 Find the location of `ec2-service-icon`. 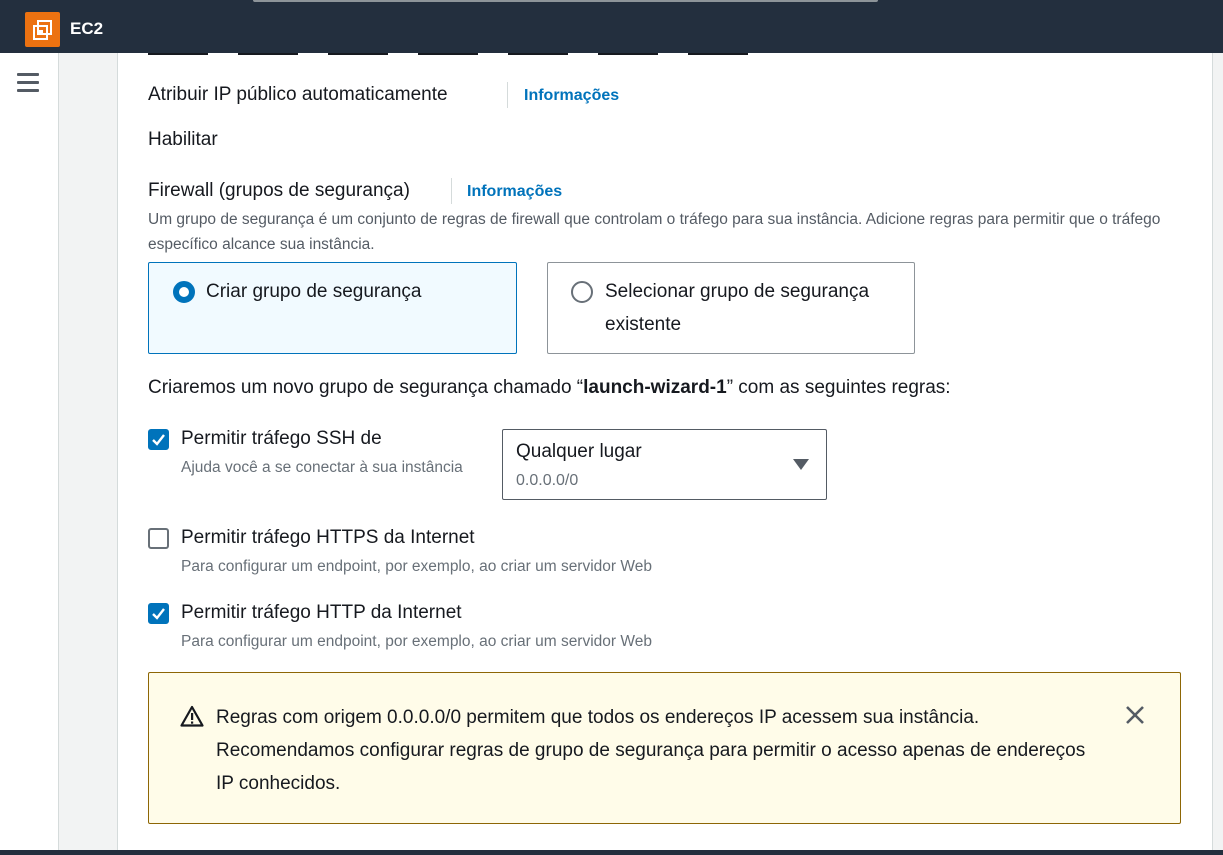

ec2-service-icon is located at coordinates (42, 29).